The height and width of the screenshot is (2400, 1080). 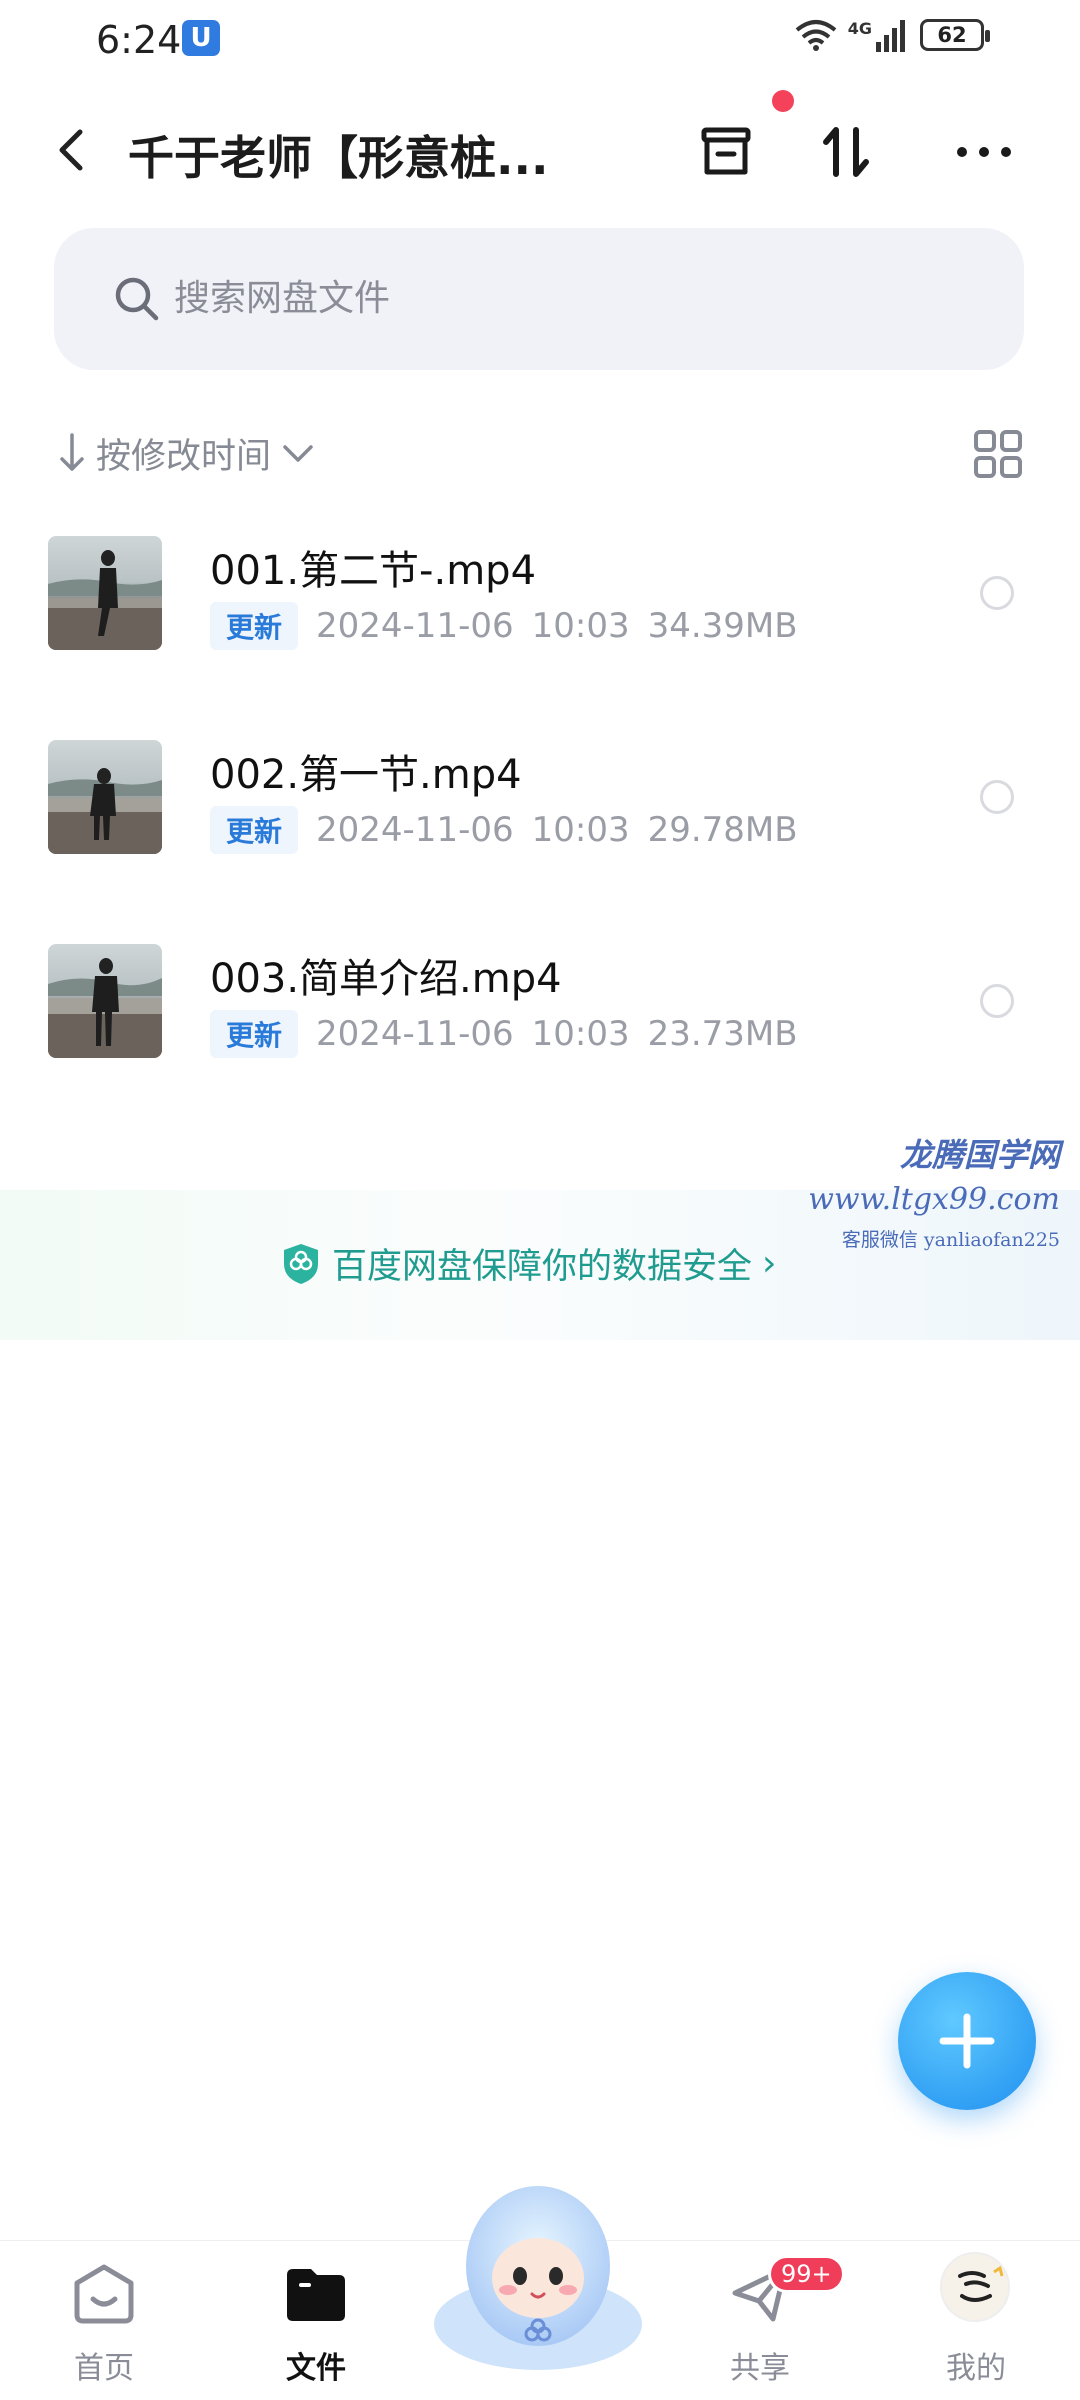 I want to click on avatar, so click(x=975, y=2287).